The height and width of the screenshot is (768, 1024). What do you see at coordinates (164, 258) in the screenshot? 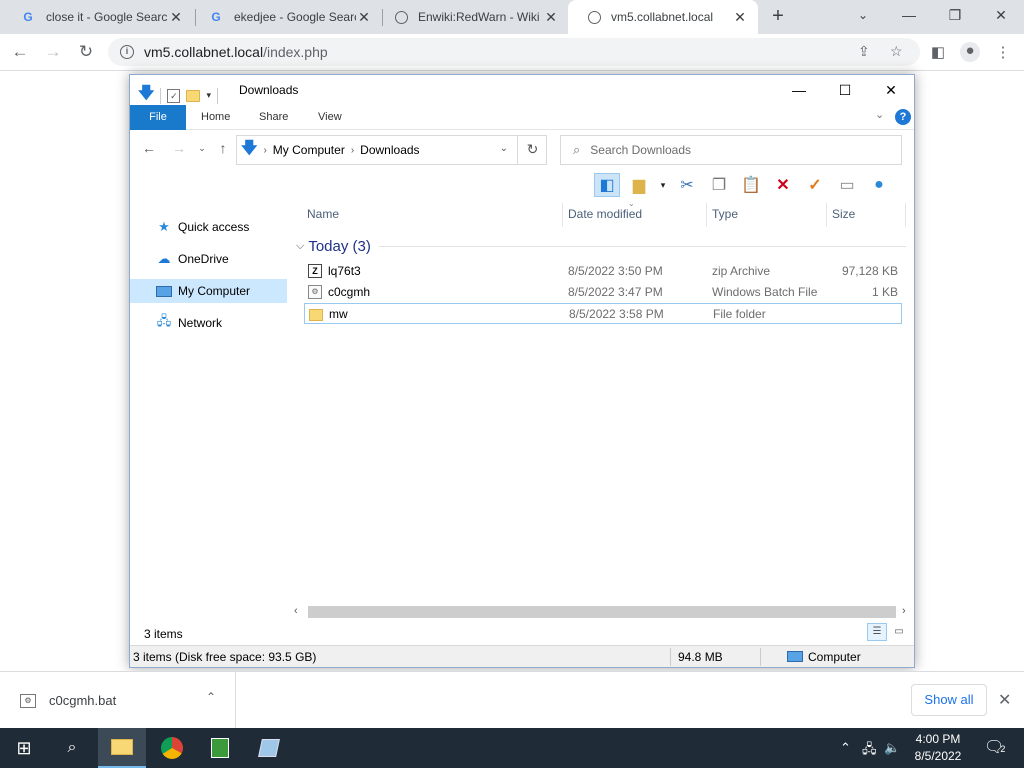
I see `cloud-icon: ☁` at bounding box center [164, 258].